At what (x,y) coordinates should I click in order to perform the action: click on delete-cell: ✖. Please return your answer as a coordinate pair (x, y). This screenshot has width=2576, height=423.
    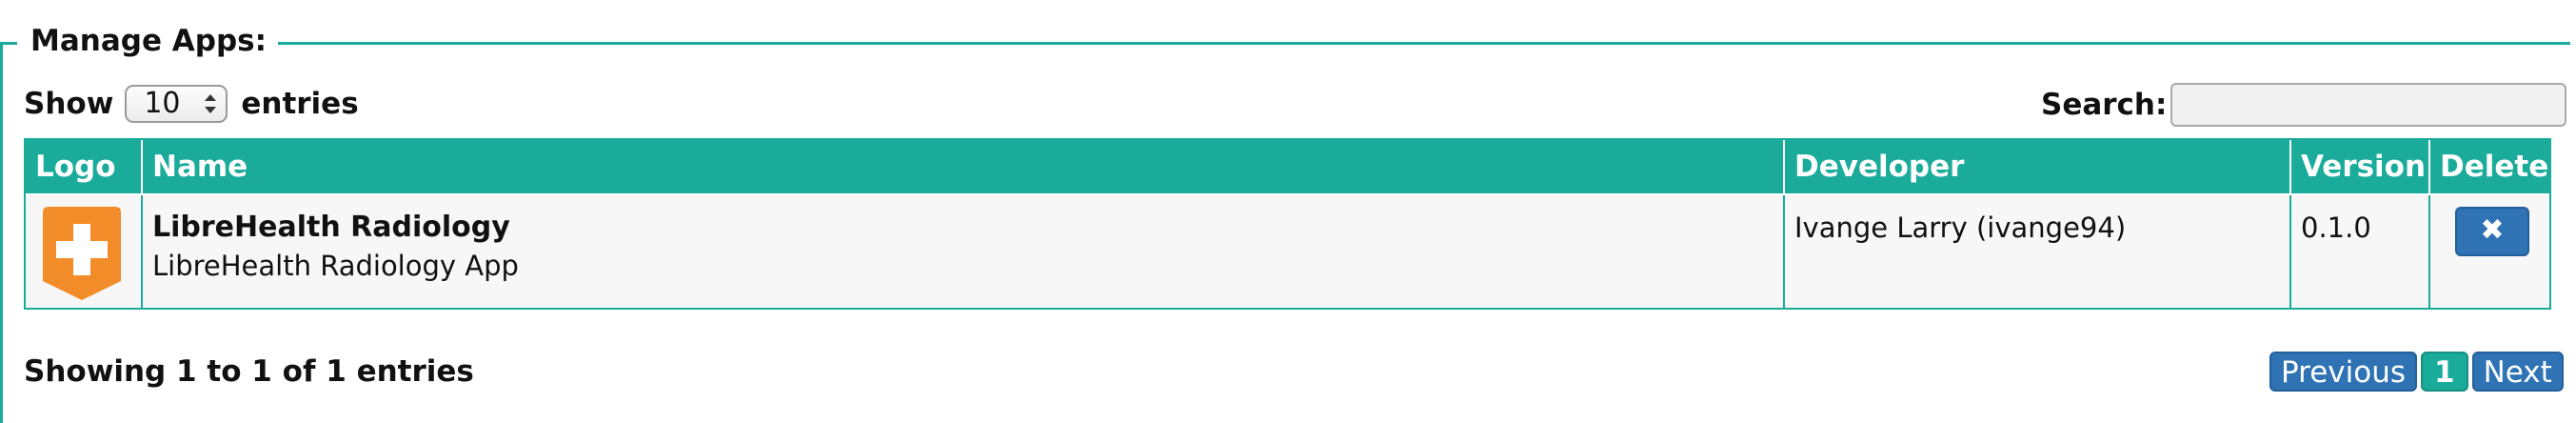
    Looking at the image, I should click on (2490, 251).